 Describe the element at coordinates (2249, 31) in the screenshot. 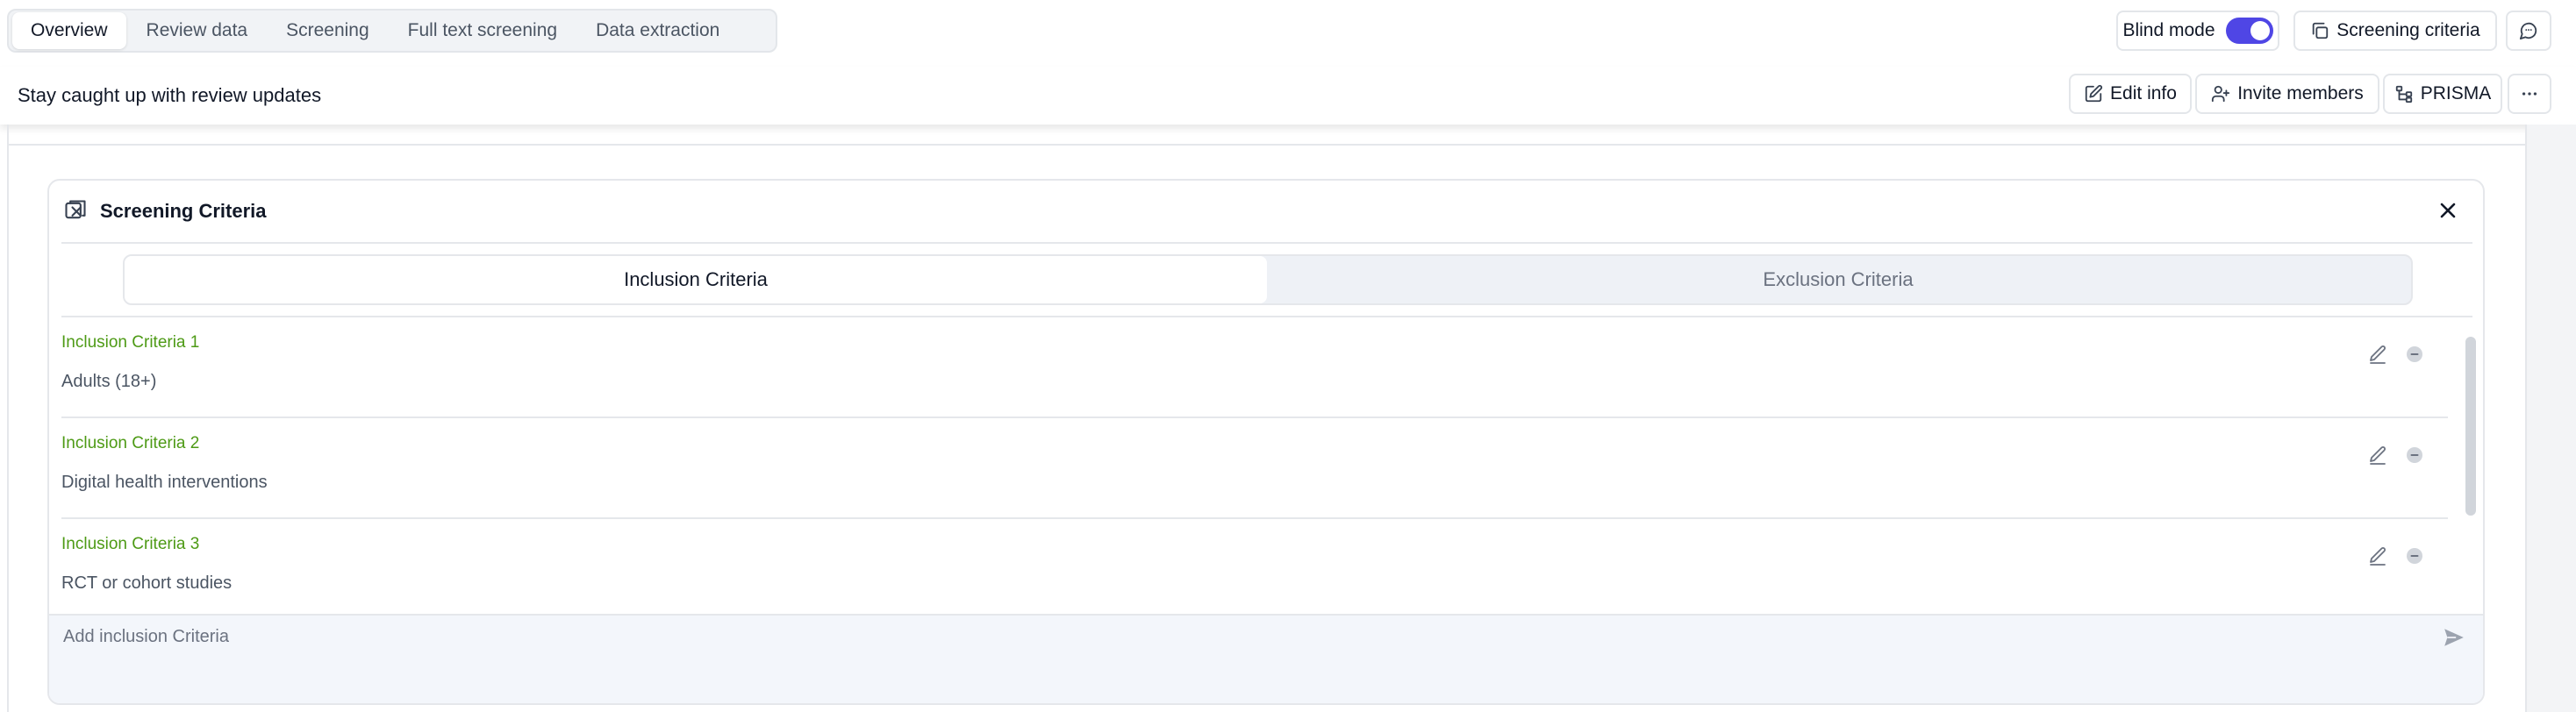

I see `blind-mode-toggle` at that location.